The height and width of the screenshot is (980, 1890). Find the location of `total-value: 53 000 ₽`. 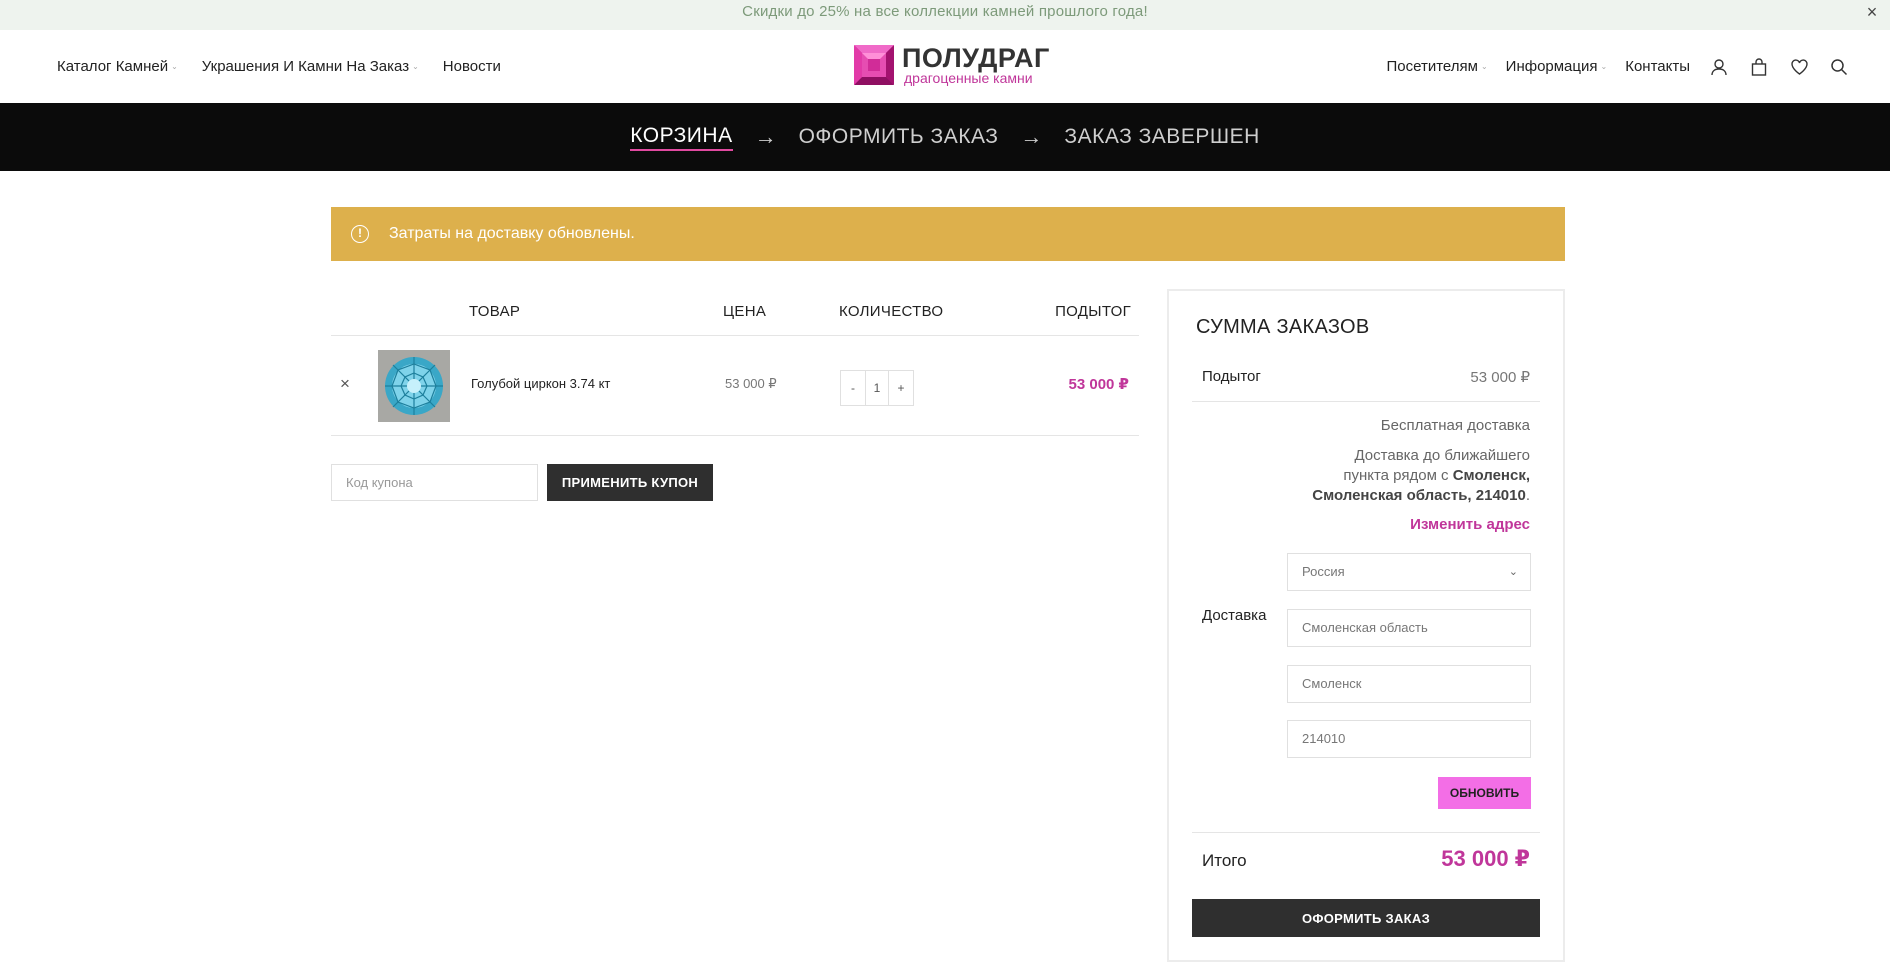

total-value: 53 000 ₽ is located at coordinates (1485, 858).